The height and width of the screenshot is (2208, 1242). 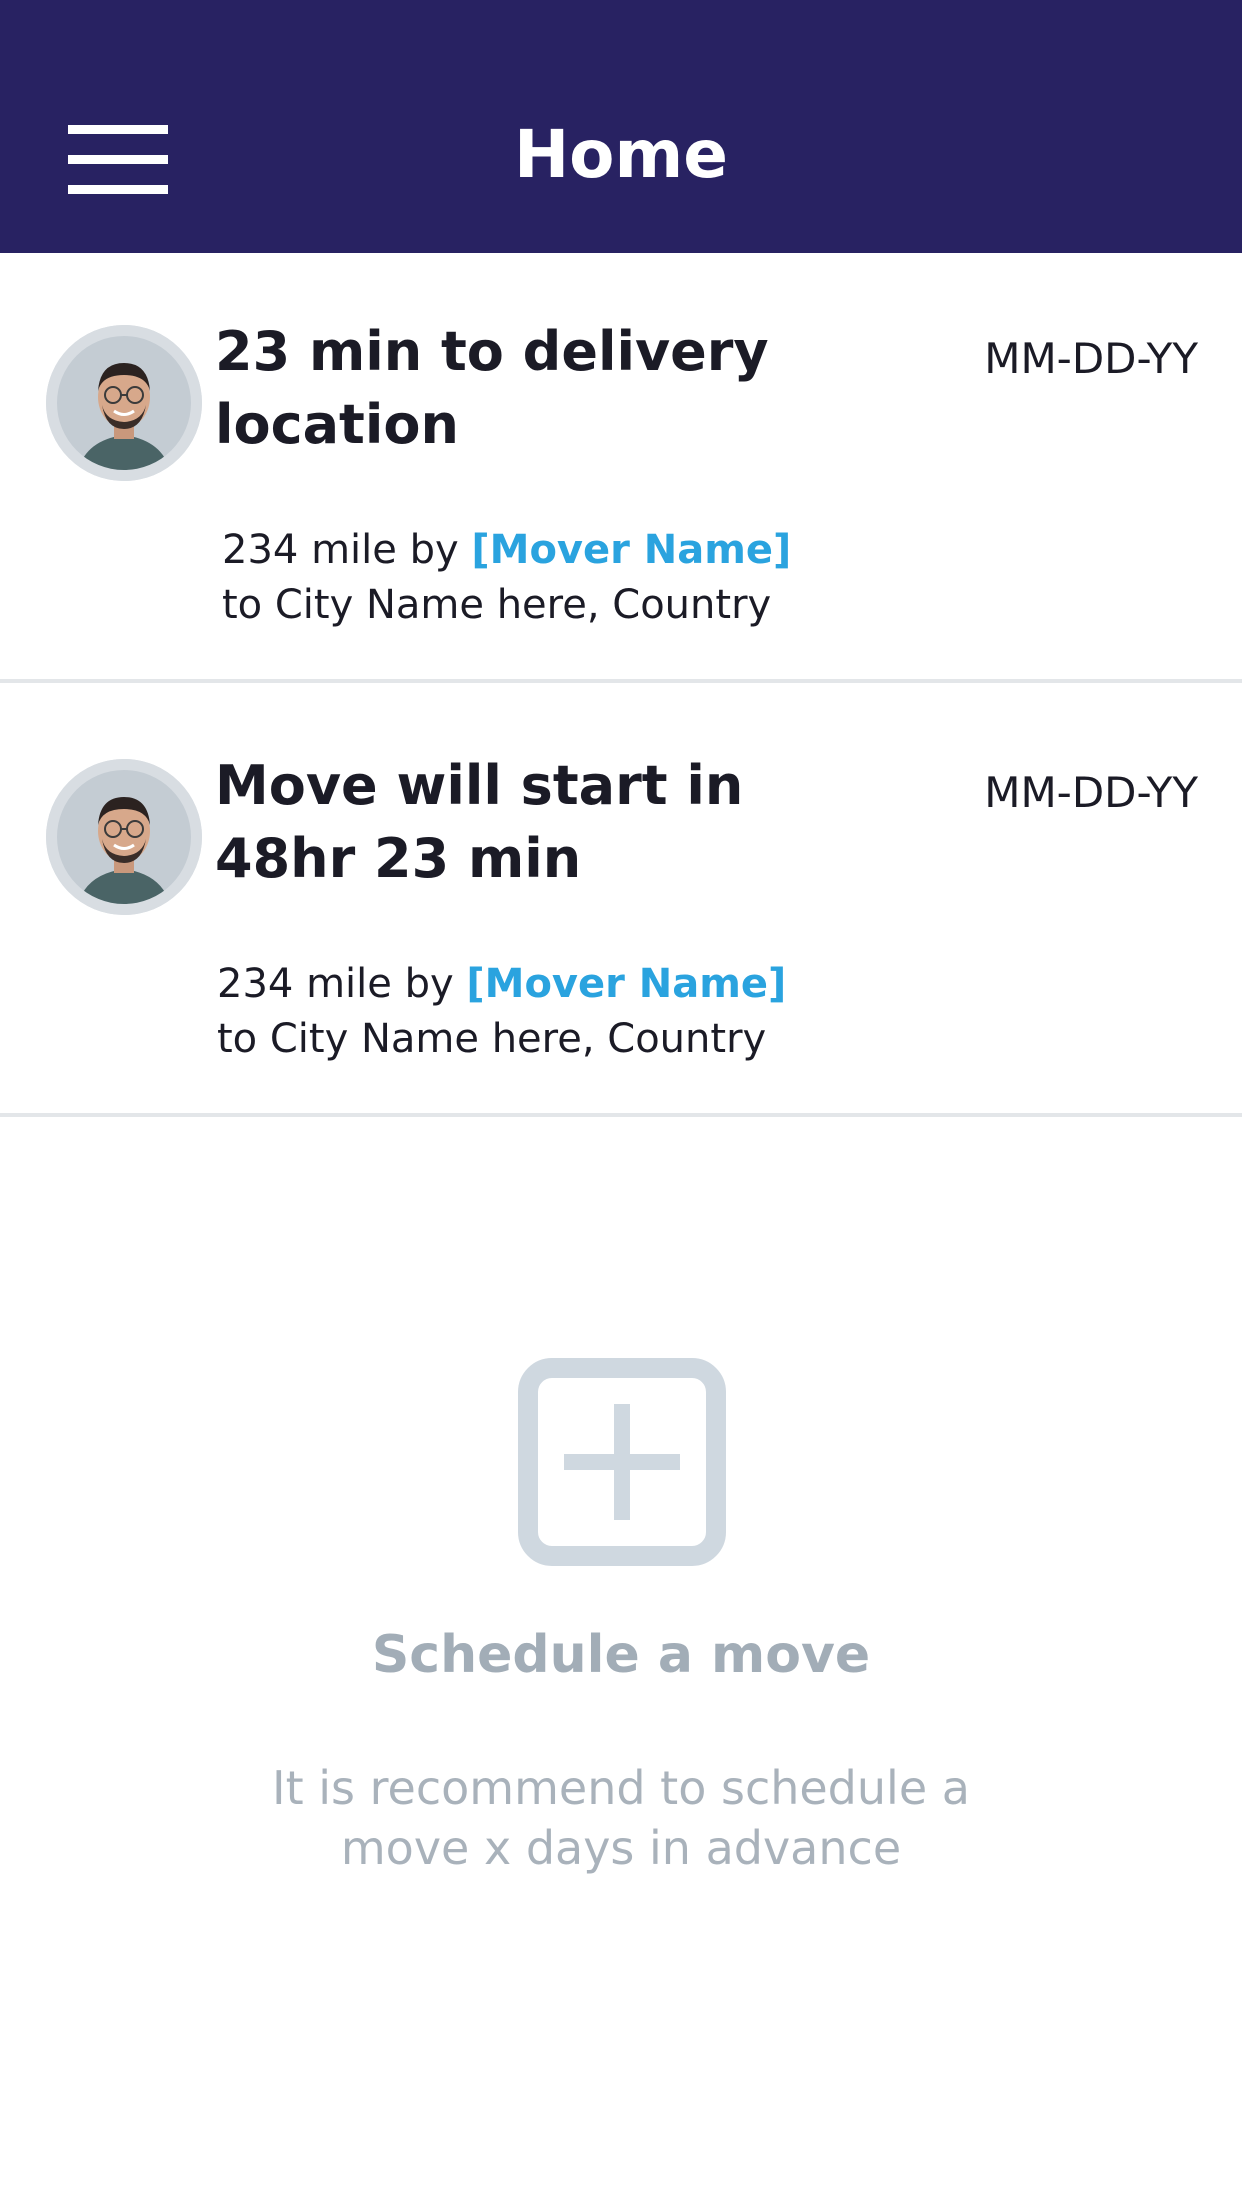 What do you see at coordinates (622, 1462) in the screenshot?
I see `add-square-icon` at bounding box center [622, 1462].